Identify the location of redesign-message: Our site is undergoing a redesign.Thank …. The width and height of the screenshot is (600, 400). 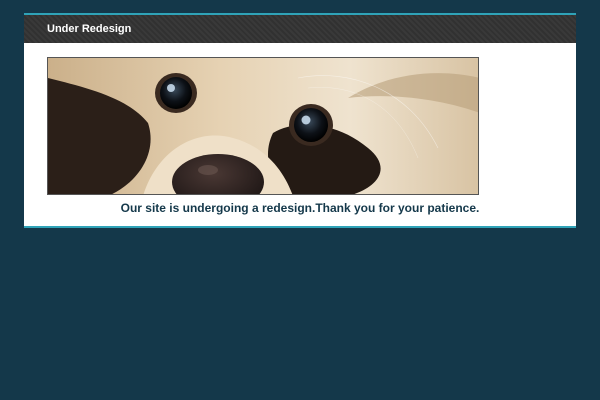
(300, 208).